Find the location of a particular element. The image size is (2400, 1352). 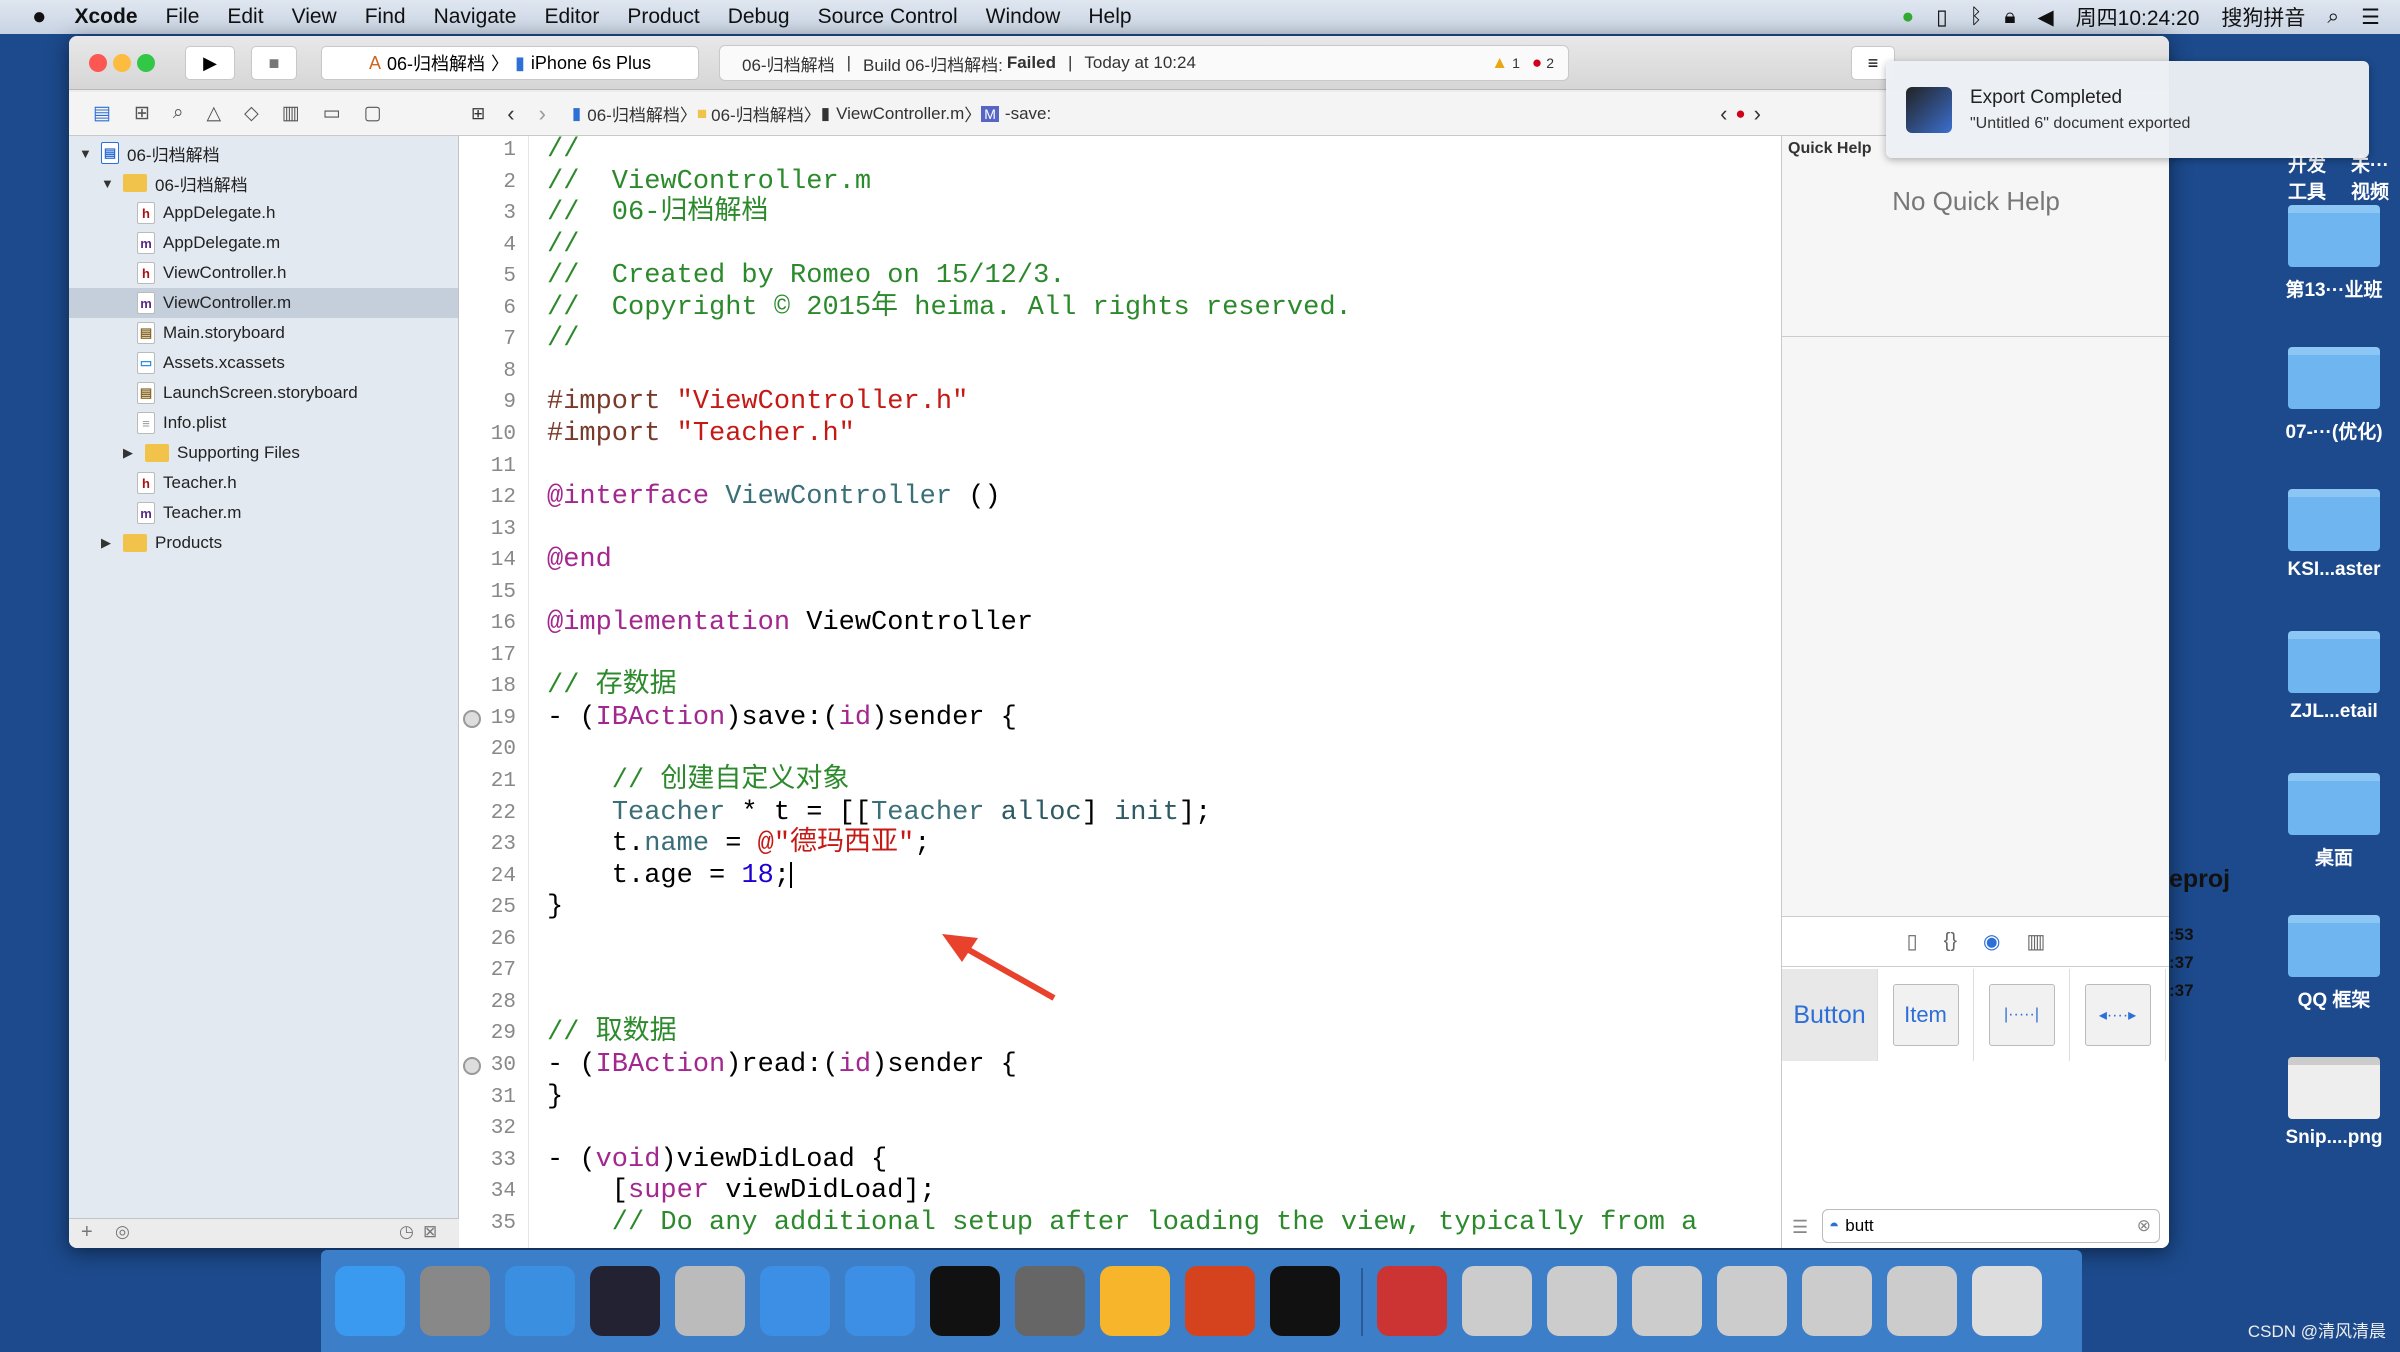

minimize-button is located at coordinates (122, 63).